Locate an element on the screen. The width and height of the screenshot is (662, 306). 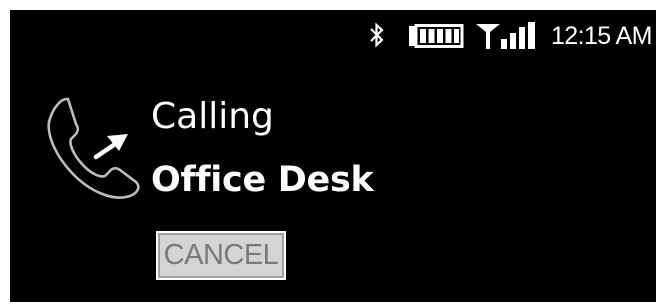
signal-strength-icon is located at coordinates (505, 35).